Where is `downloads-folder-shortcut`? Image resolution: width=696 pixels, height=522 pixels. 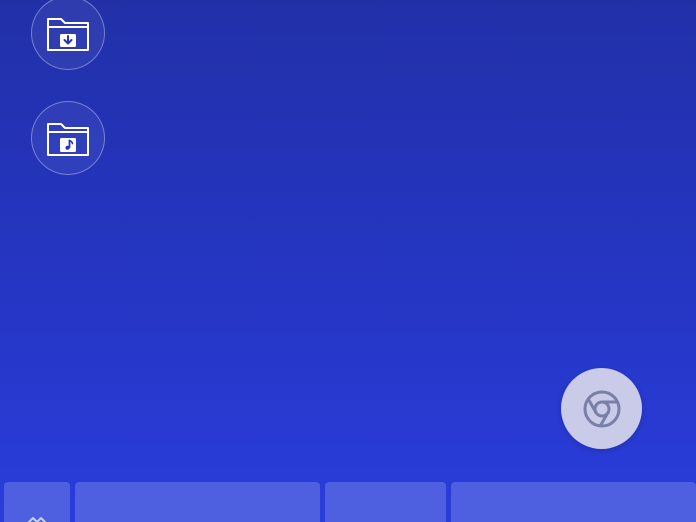 downloads-folder-shortcut is located at coordinates (68, 35).